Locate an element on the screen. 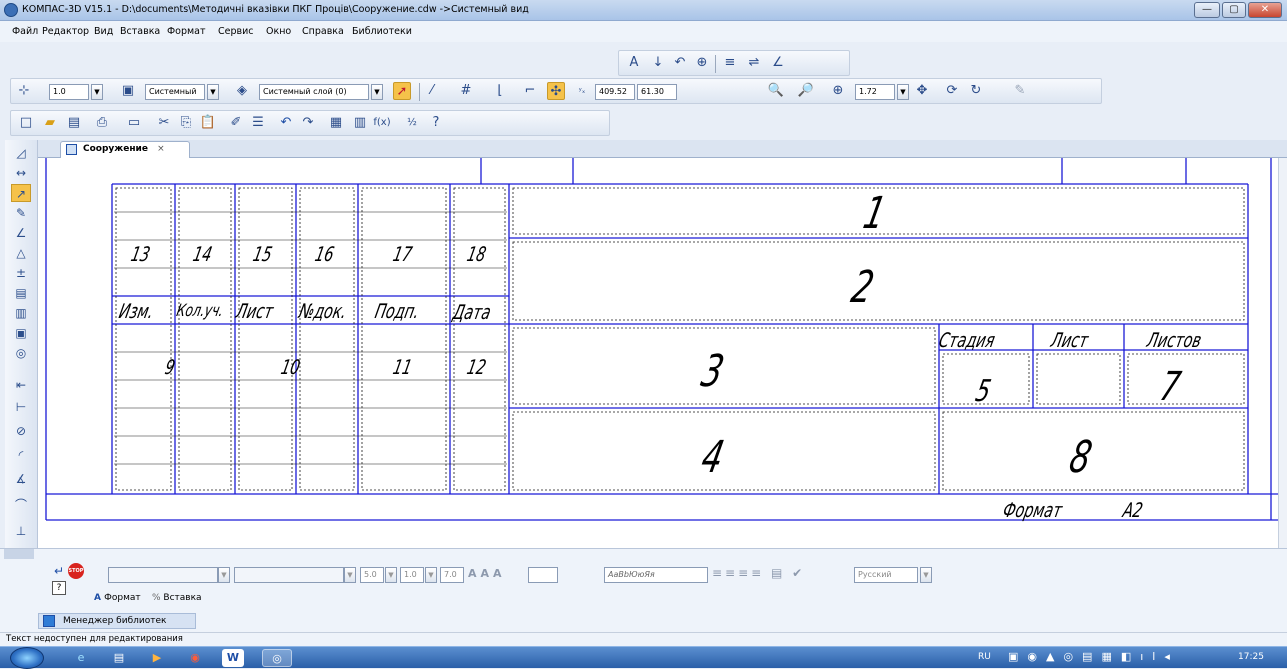 This screenshot has width=1287, height=669. layer-field: Системный слой (0) is located at coordinates (314, 92).